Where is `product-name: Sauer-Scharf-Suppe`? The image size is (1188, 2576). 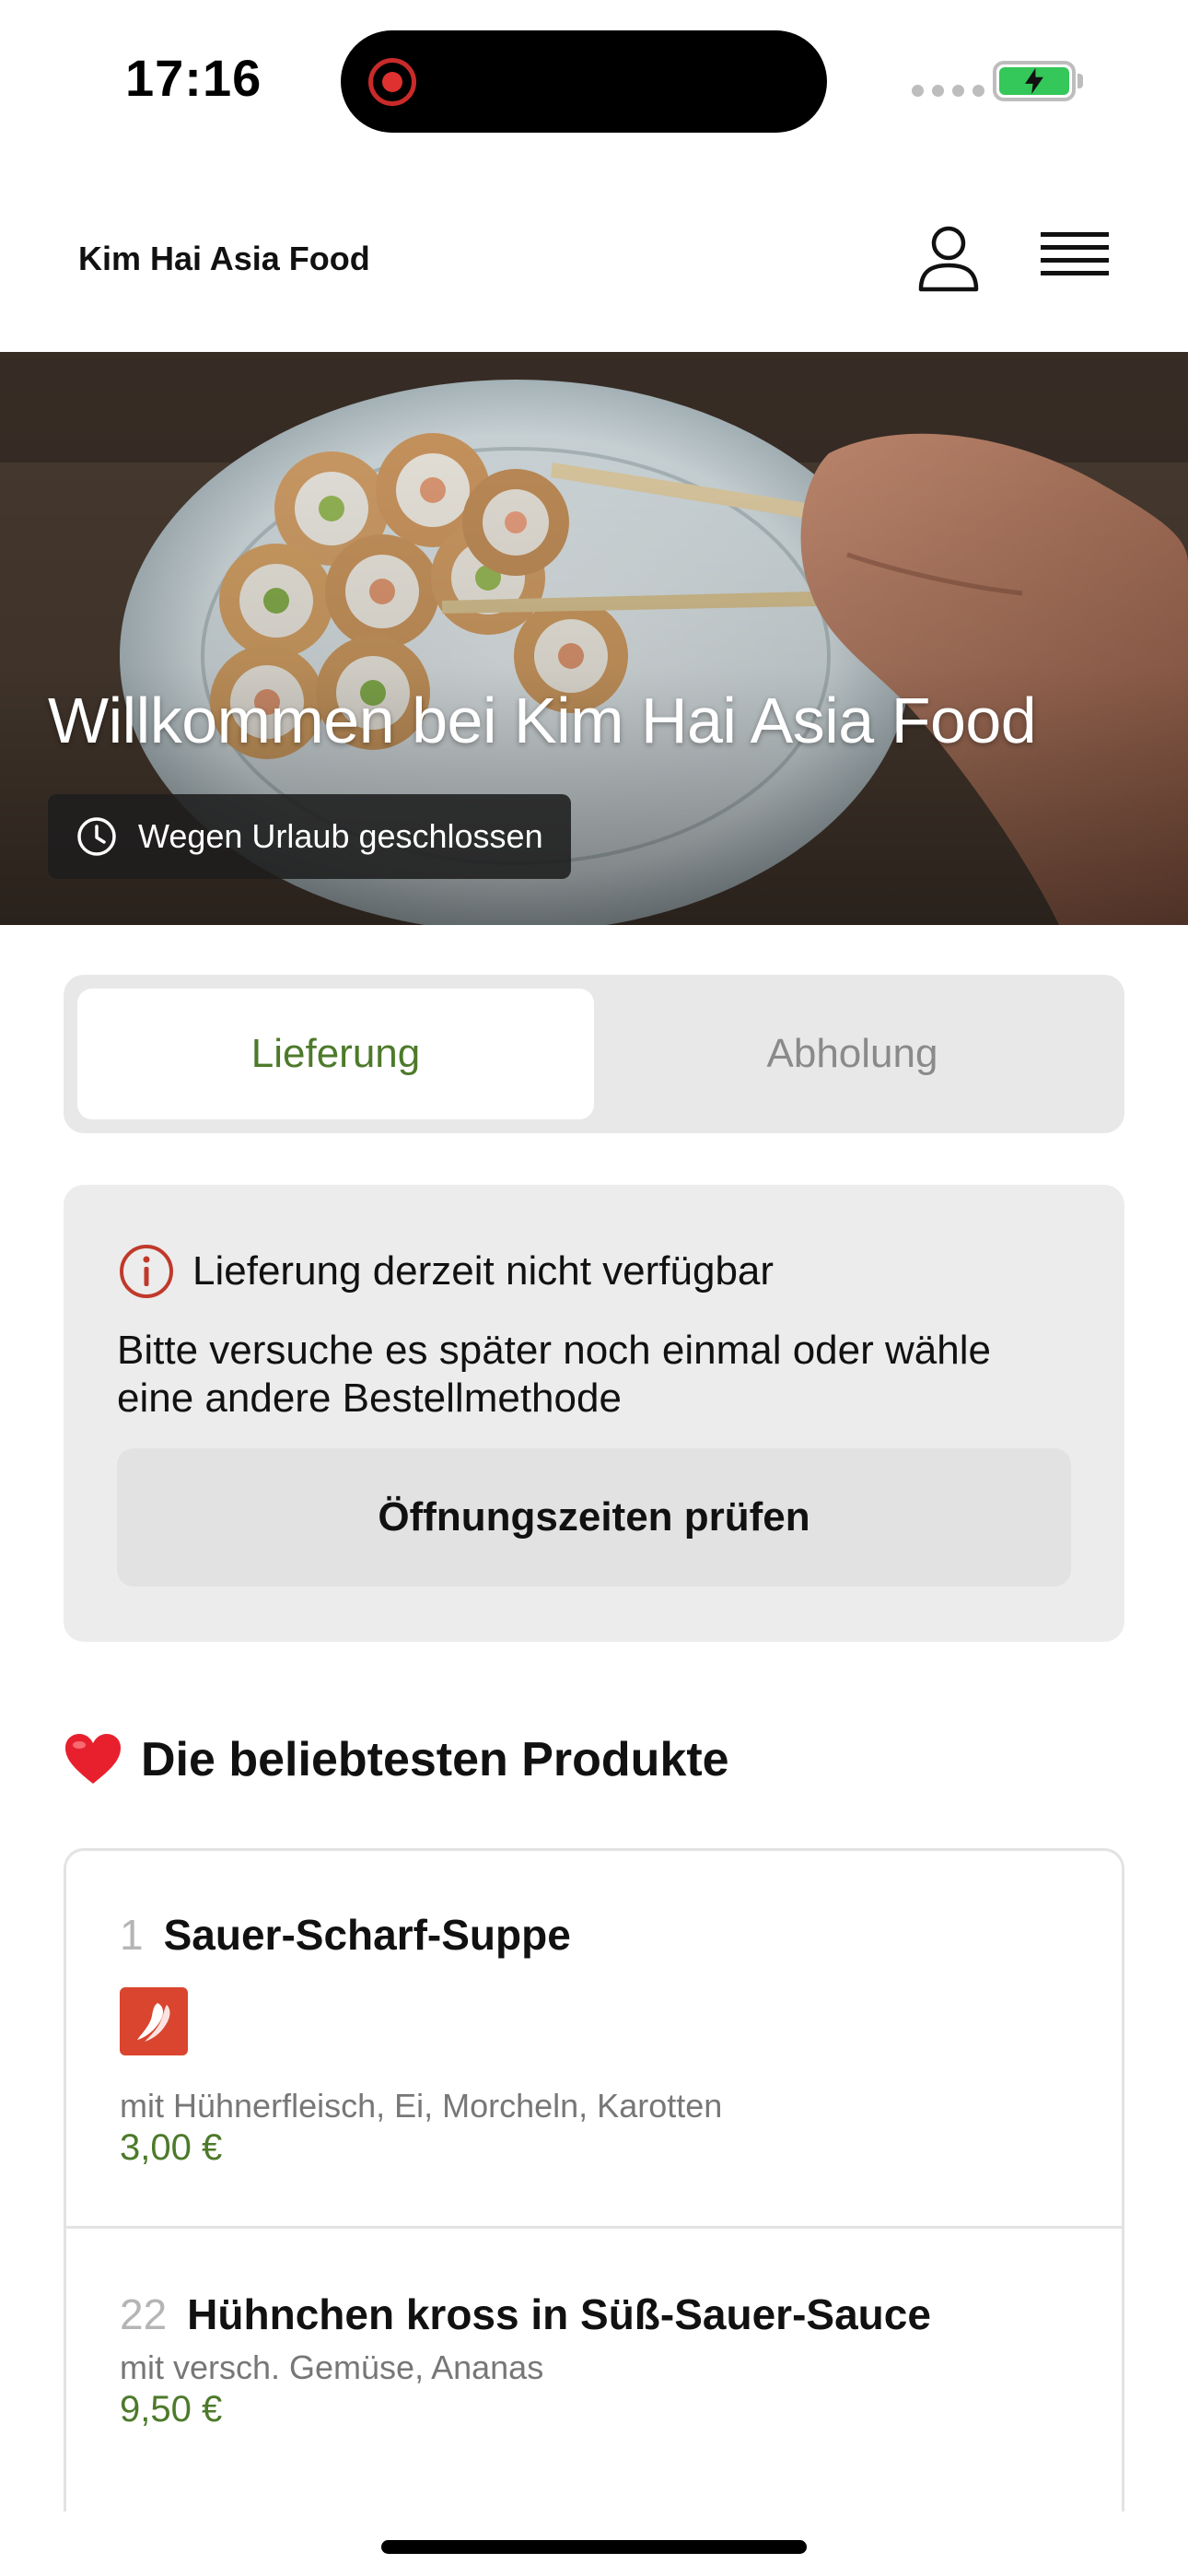
product-name: Sauer-Scharf-Suppe is located at coordinates (367, 1935).